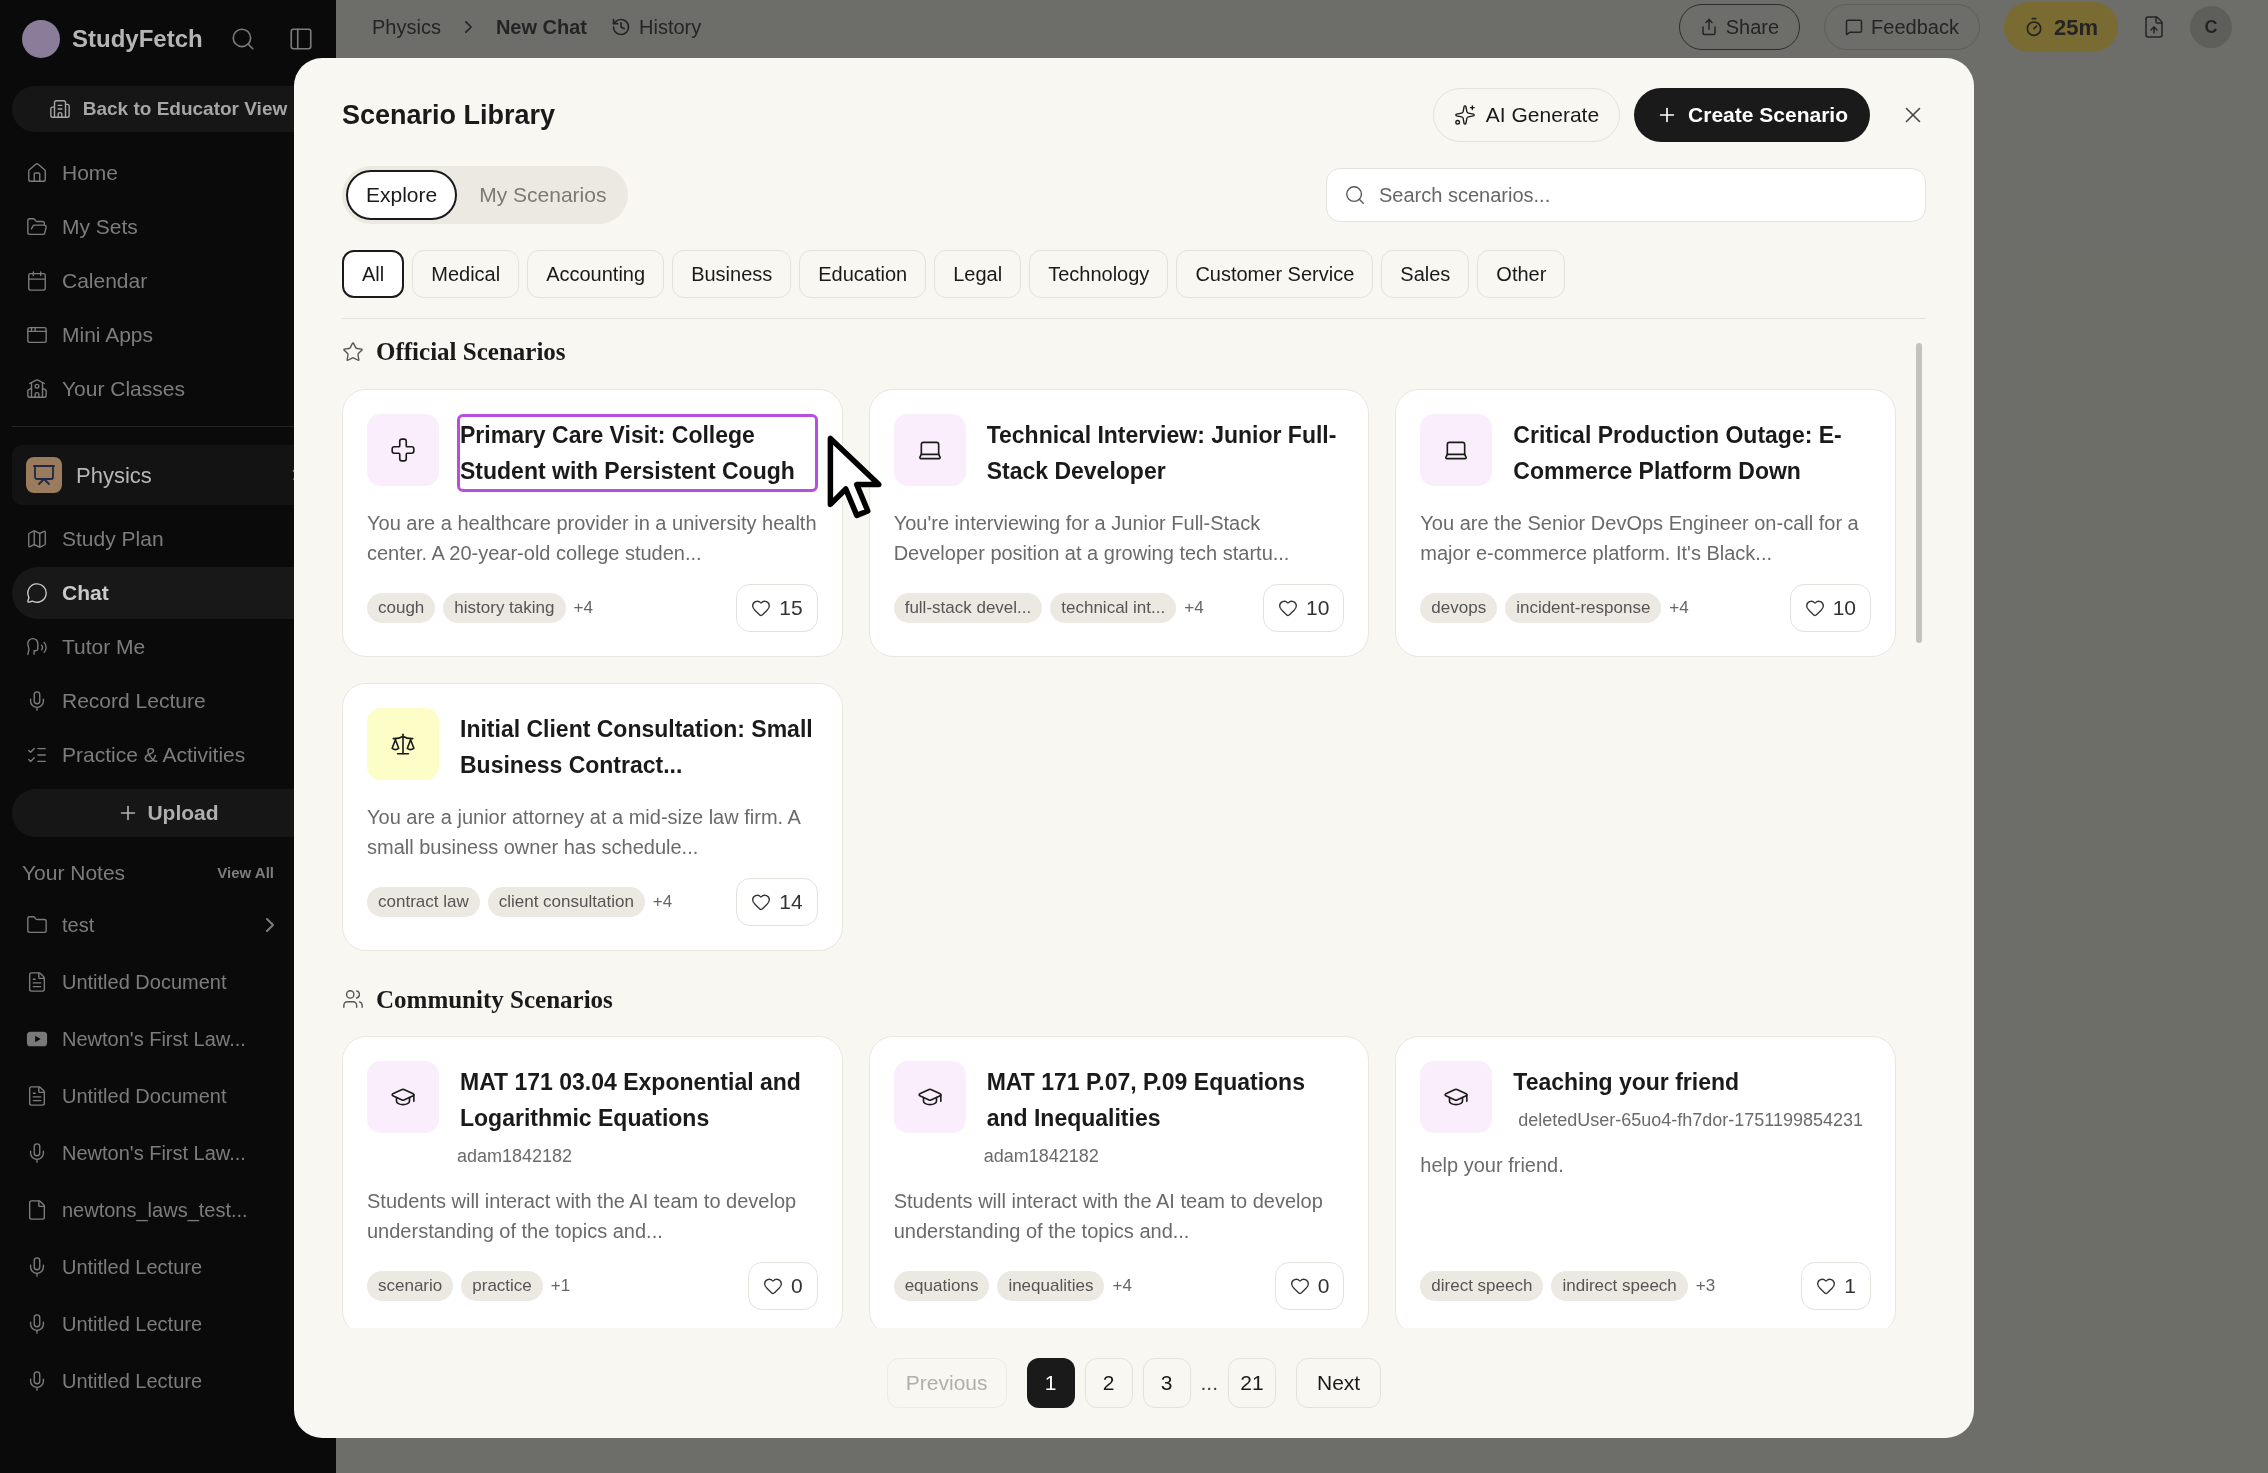  Describe the element at coordinates (637, 452) in the screenshot. I see `scenario-title: Primary Care Visit: College Student with Persistent Cough` at that location.